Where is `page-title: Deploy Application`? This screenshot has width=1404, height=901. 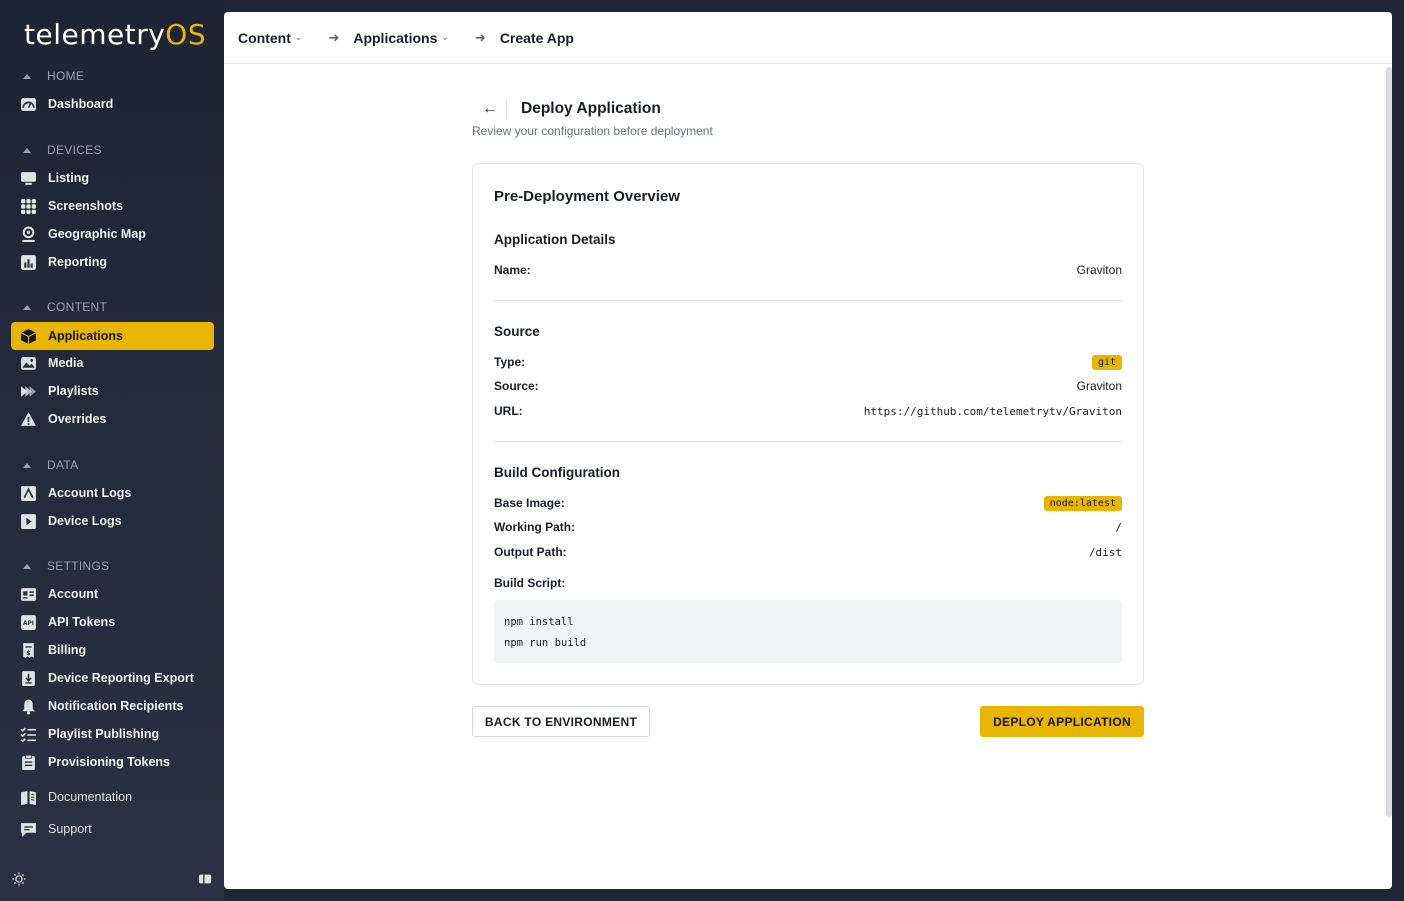
page-title: Deploy Application is located at coordinates (591, 108).